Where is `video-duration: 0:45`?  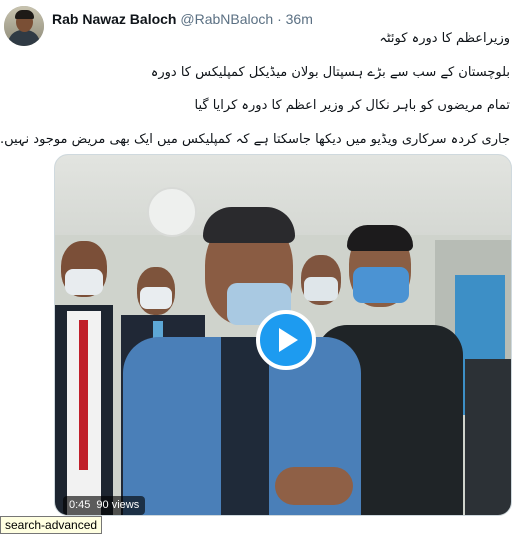
video-duration: 0:45 is located at coordinates (80, 505).